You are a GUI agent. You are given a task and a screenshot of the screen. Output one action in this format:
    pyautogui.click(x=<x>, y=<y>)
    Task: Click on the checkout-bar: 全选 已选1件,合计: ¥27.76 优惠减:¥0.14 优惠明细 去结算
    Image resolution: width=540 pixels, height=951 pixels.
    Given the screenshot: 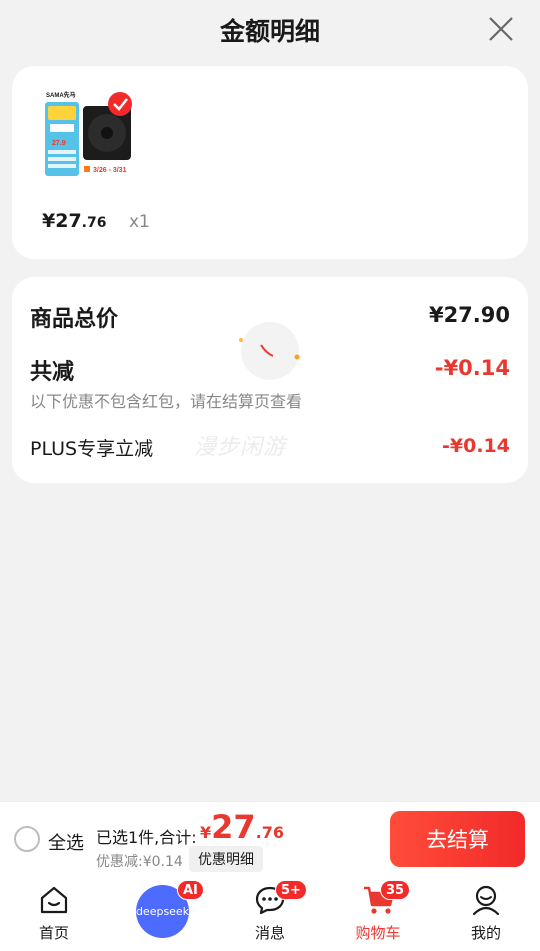 What is the action you would take?
    pyautogui.click(x=270, y=838)
    